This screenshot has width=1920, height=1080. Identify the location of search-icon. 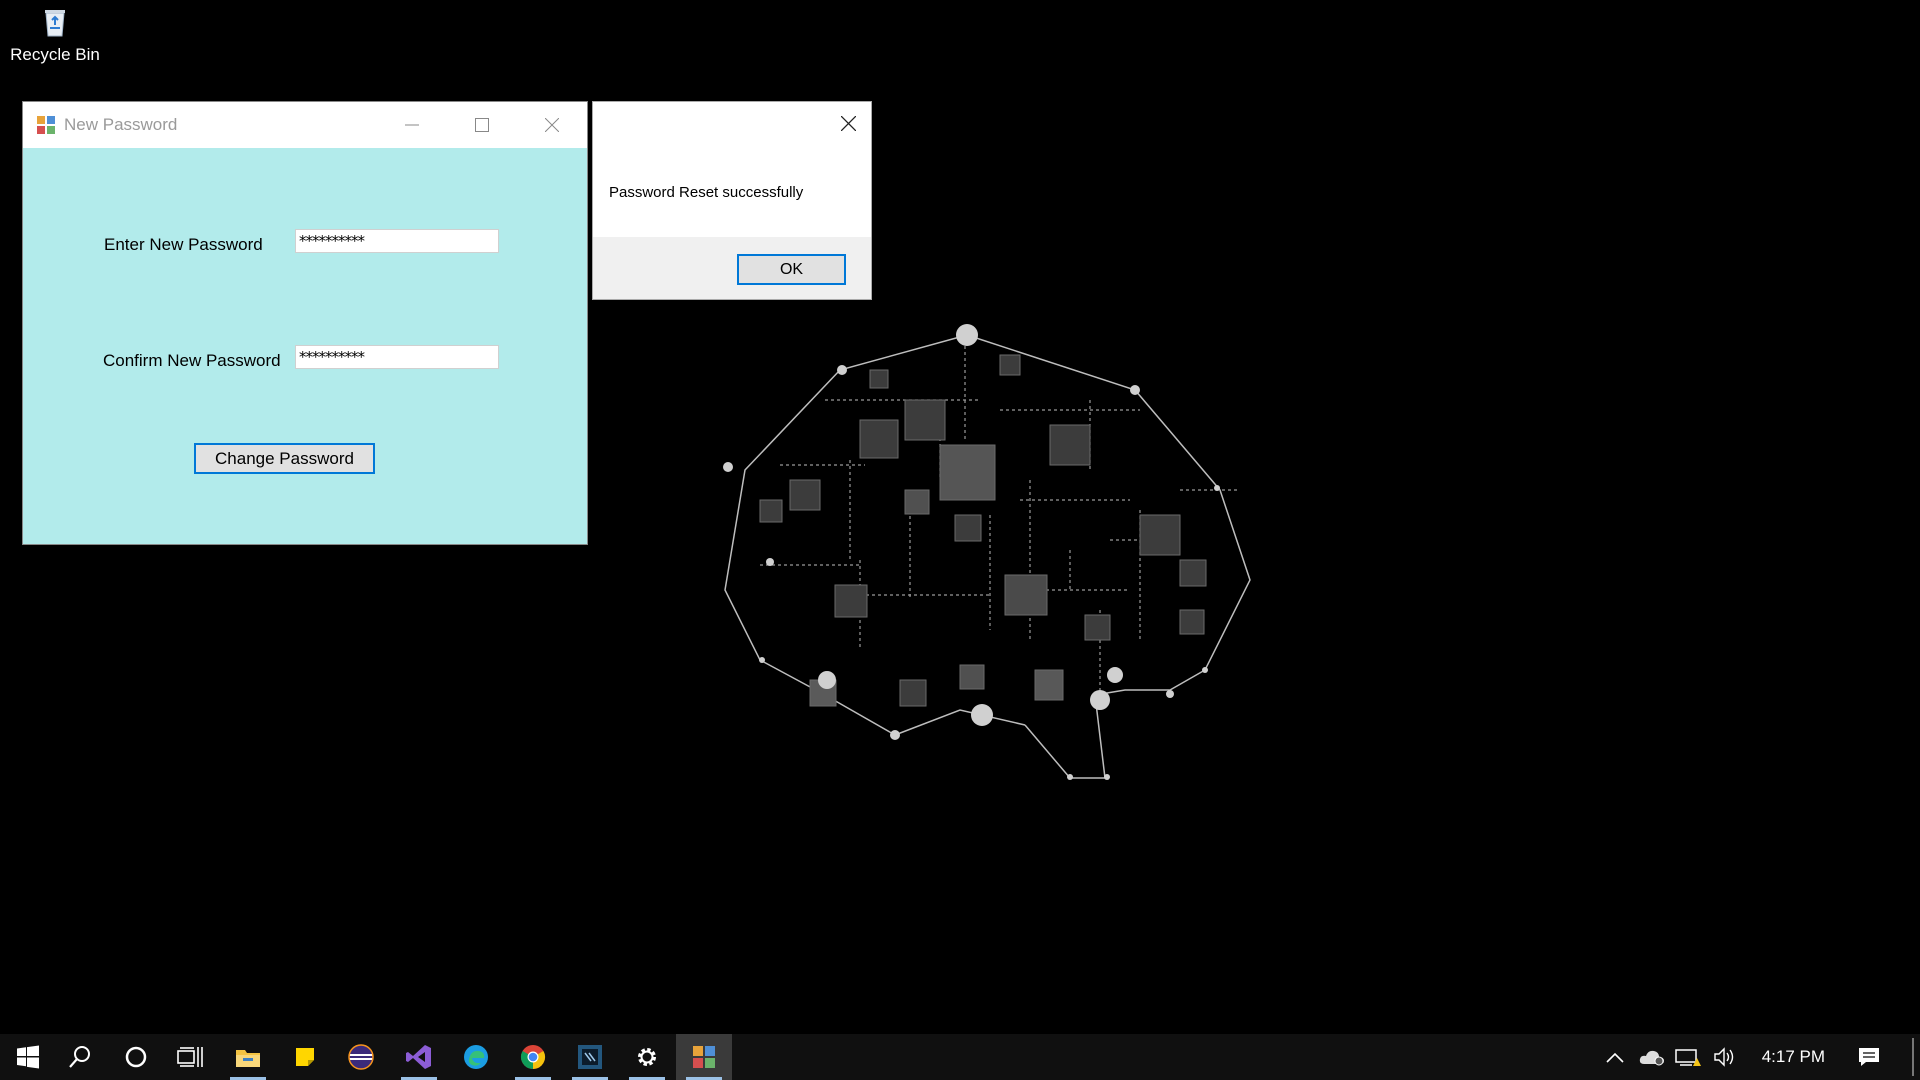
(79, 1057).